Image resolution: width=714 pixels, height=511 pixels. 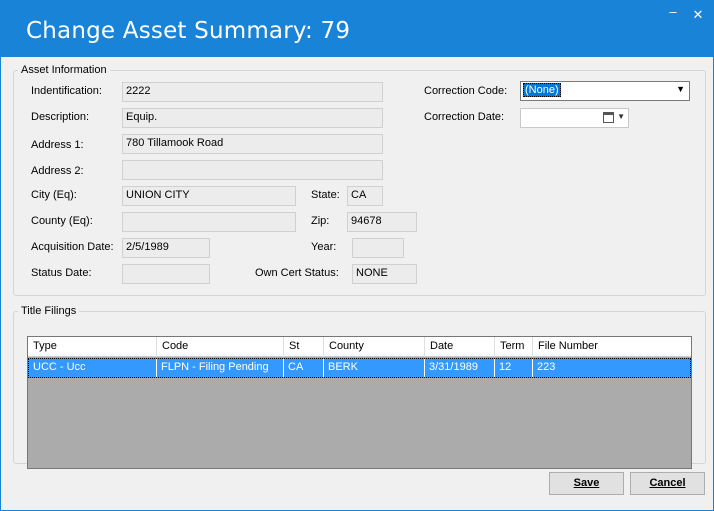 I want to click on year-field, so click(x=378, y=248).